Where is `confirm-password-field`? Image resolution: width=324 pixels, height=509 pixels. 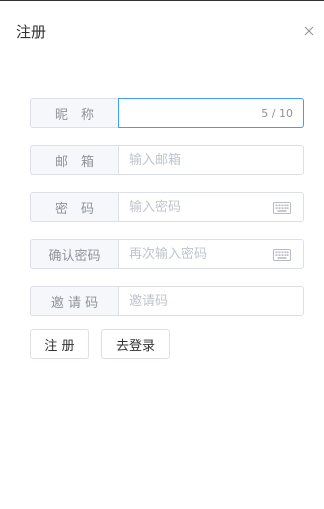 confirm-password-field is located at coordinates (211, 254).